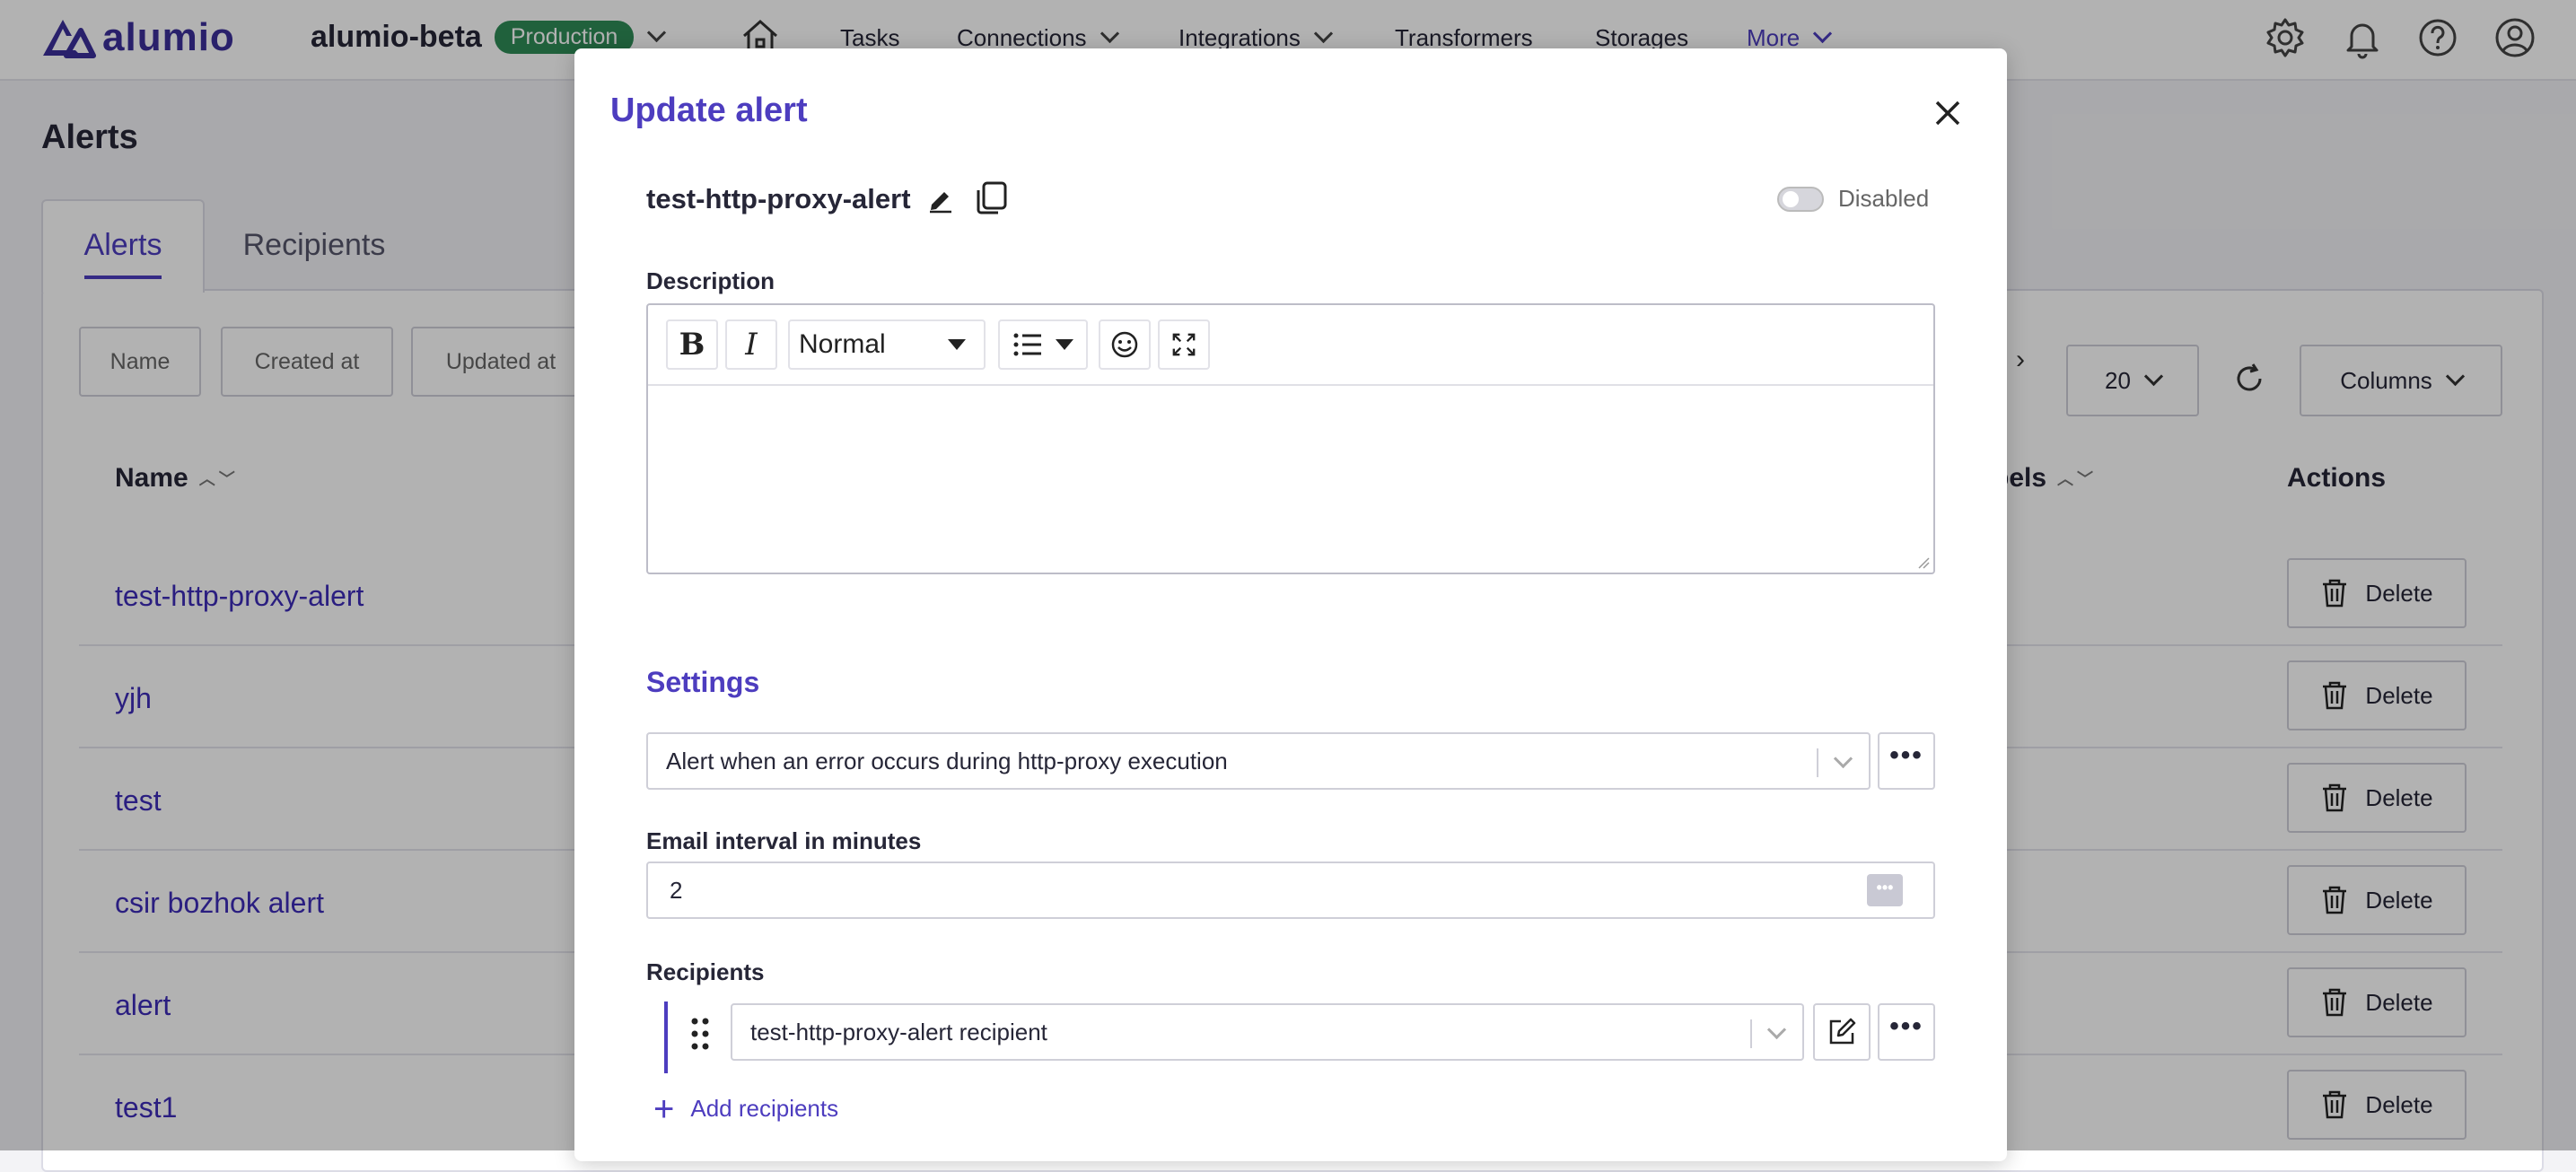 The image size is (2576, 1172). I want to click on alert-name: test-http-proxy-alert, so click(778, 198).